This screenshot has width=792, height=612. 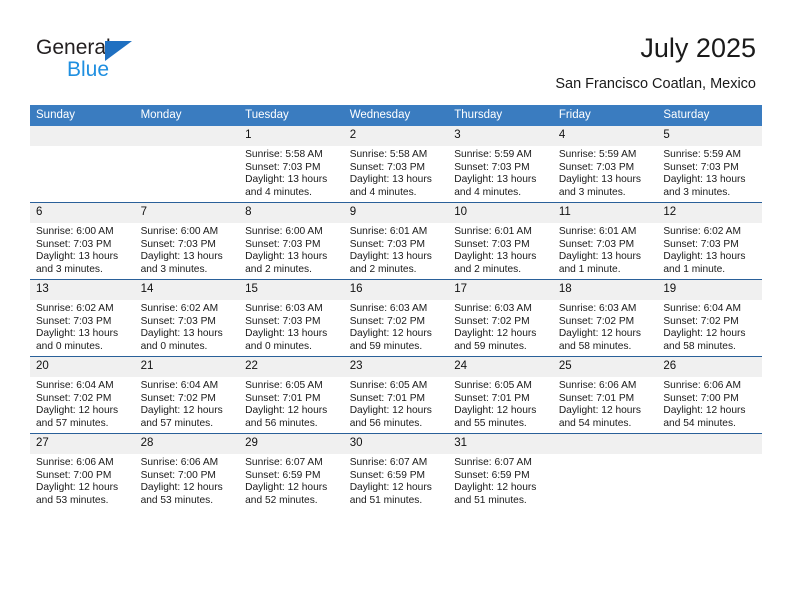 What do you see at coordinates (709, 444) in the screenshot?
I see `day-number` at bounding box center [709, 444].